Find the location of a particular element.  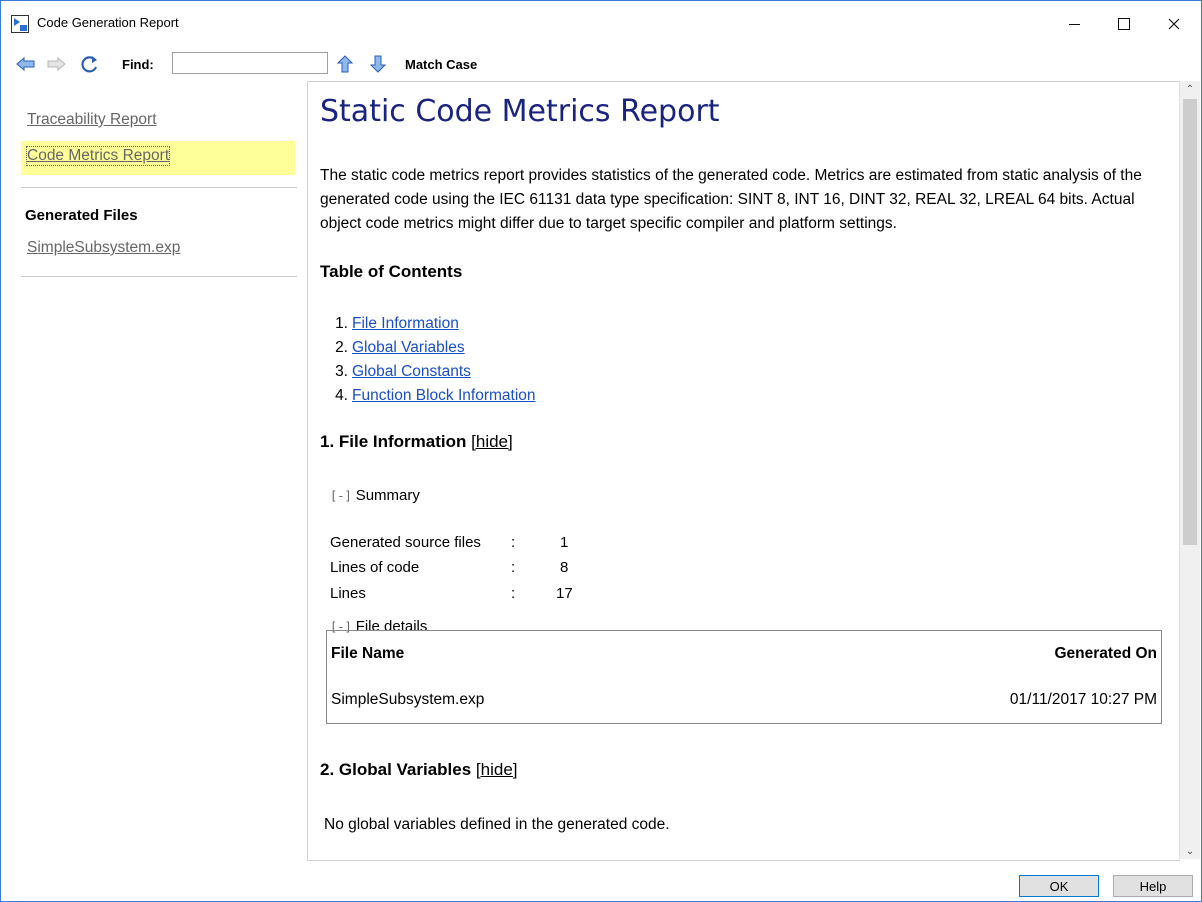

toc-item: 4. Function Block Information is located at coordinates (435, 395).